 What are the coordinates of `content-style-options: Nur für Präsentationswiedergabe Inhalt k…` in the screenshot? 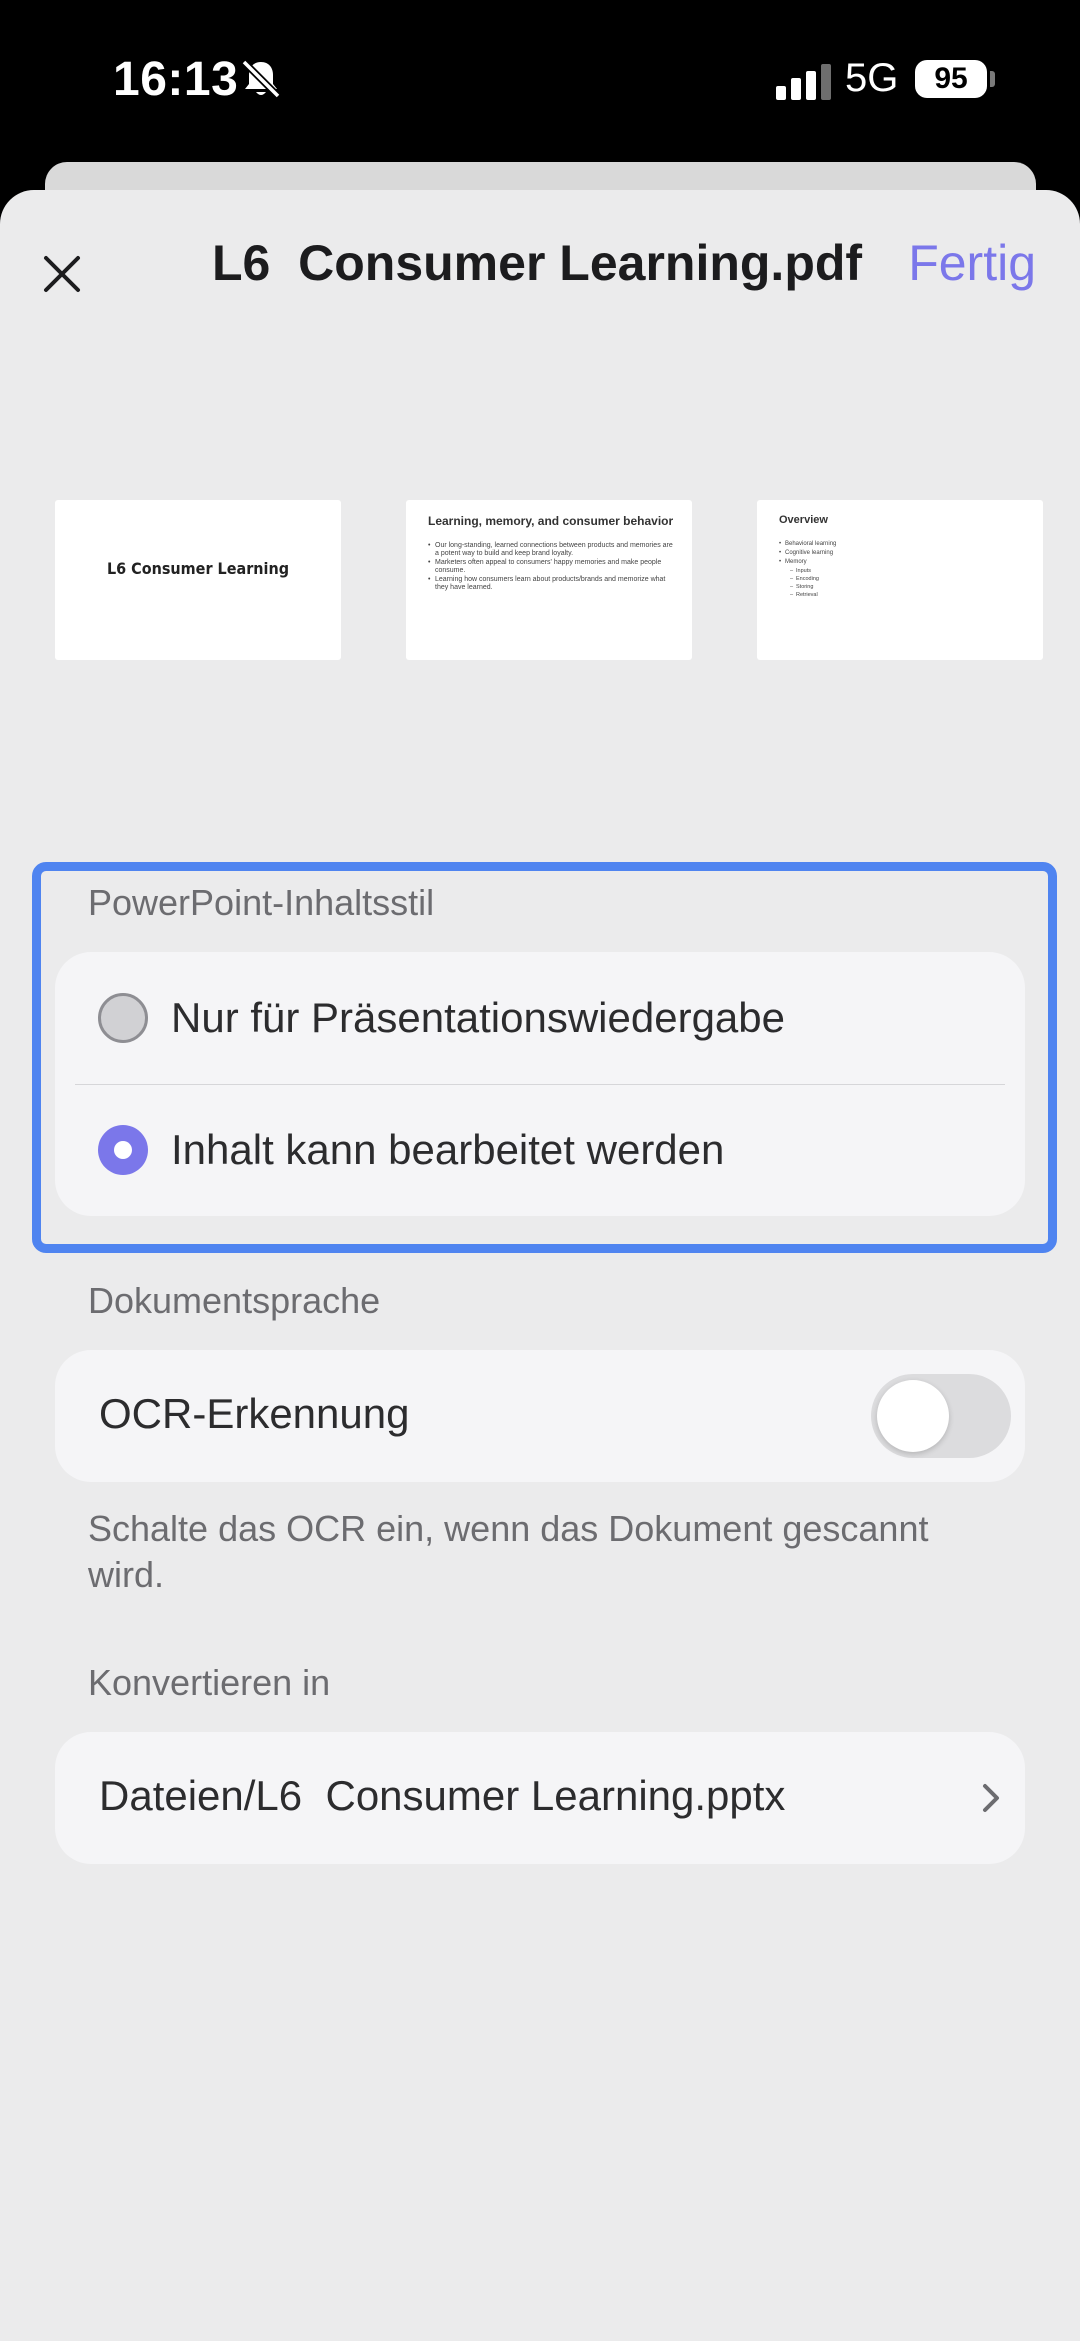 It's located at (540, 1084).